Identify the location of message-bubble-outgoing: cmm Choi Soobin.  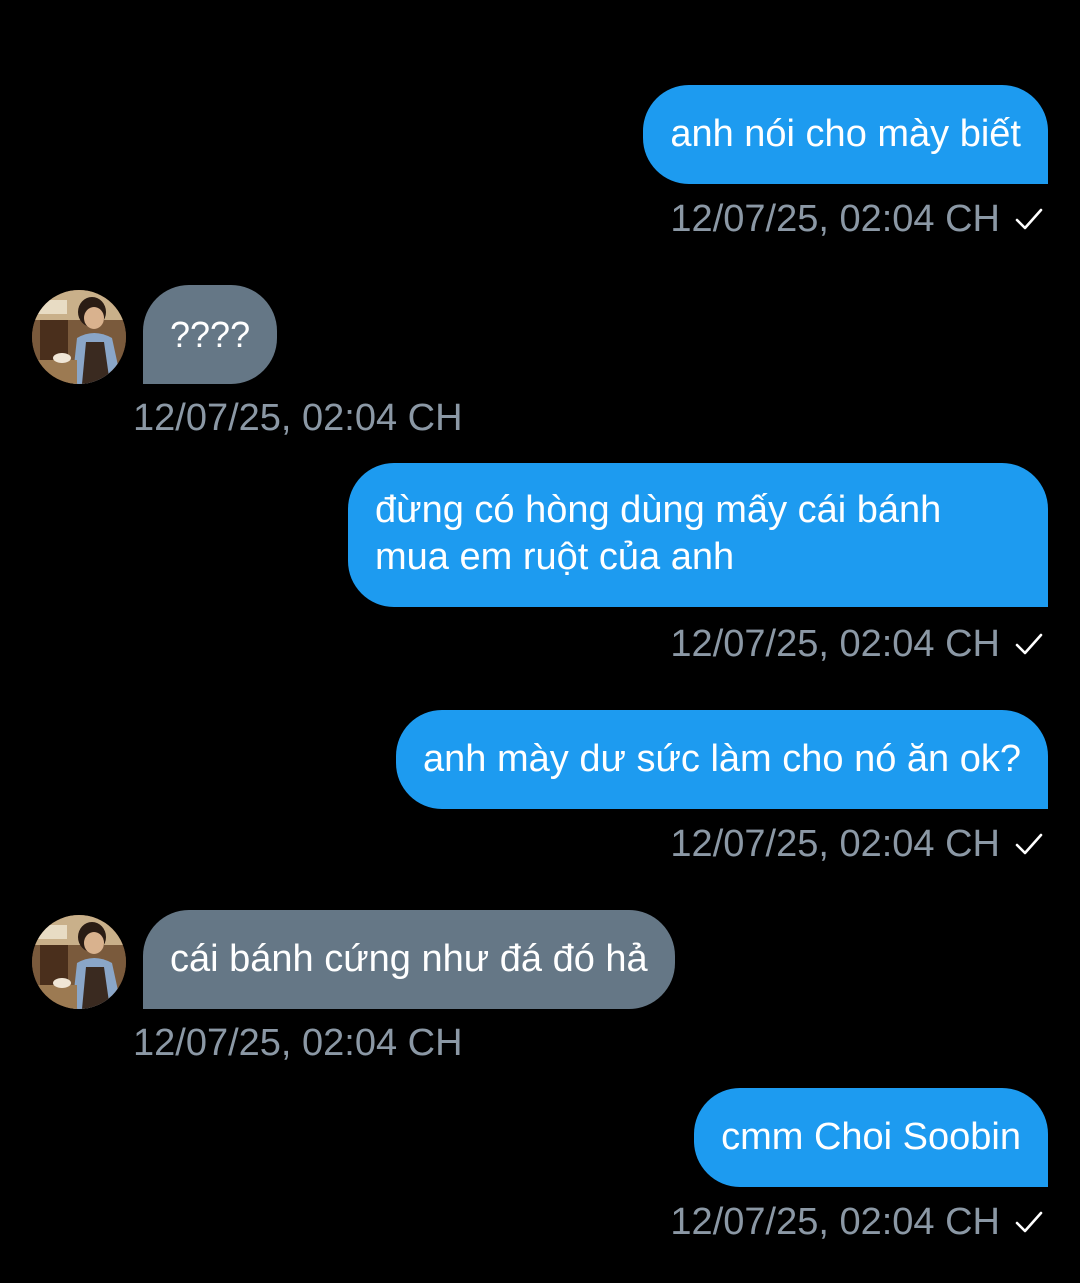
(871, 1137).